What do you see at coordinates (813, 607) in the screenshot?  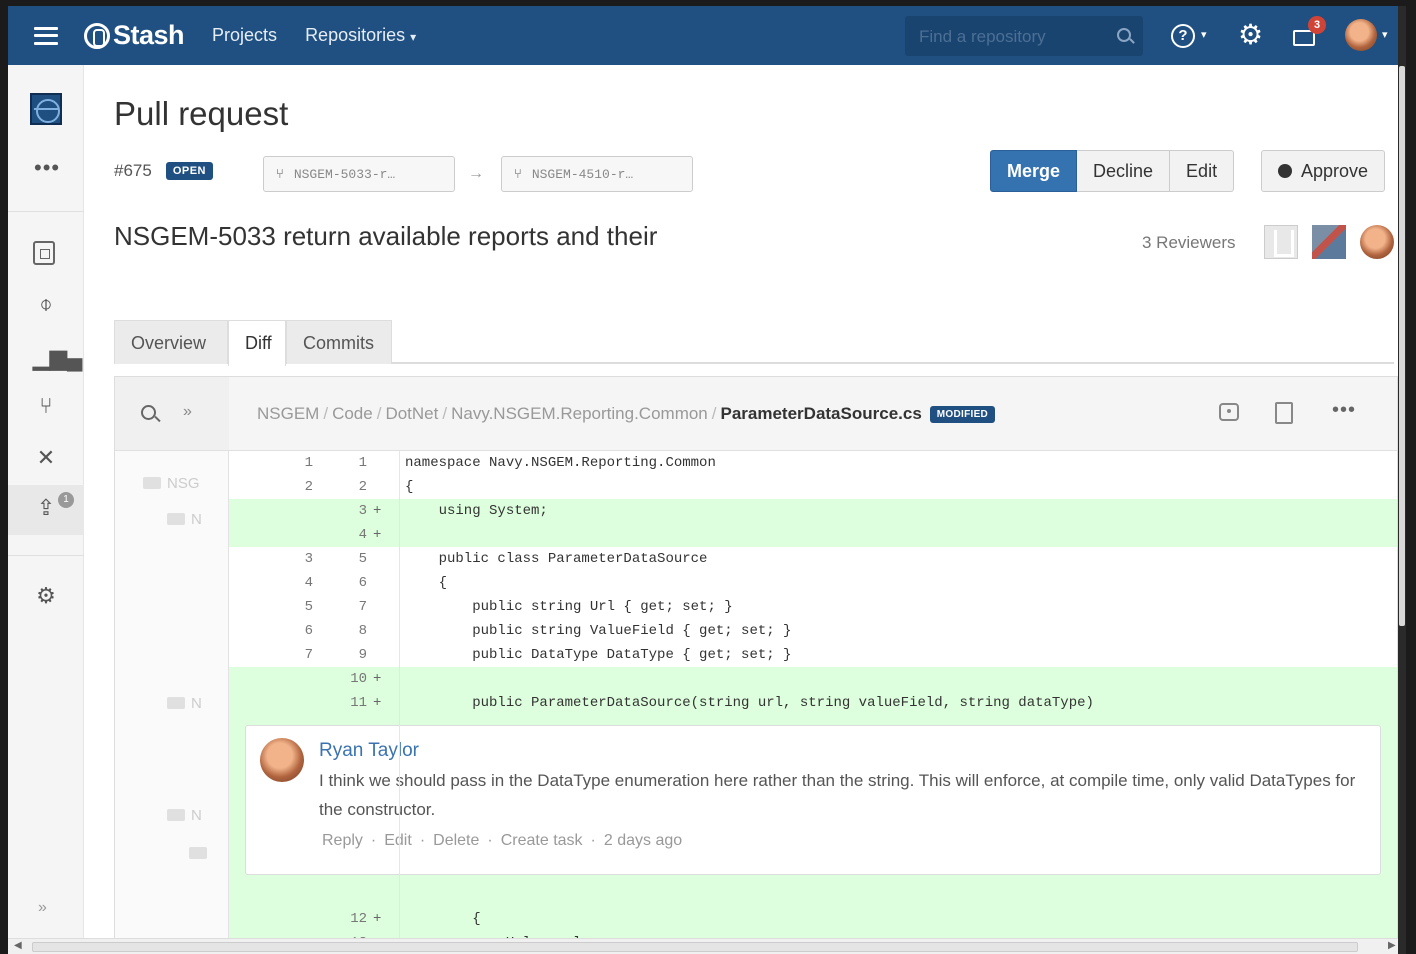 I see `context-line: 5 7 public string Url { get; set; }` at bounding box center [813, 607].